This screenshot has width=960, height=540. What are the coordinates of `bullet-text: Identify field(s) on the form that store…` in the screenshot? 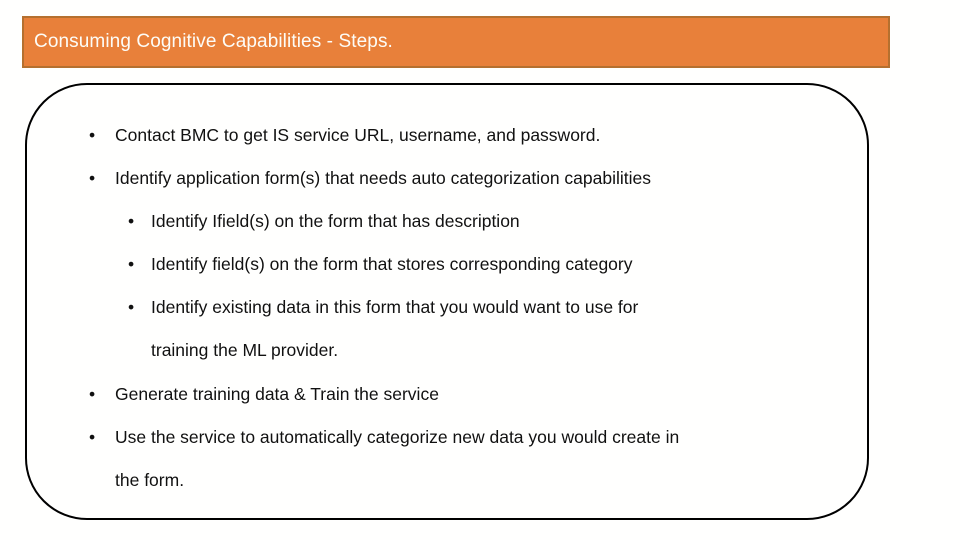 It's located at (392, 264).